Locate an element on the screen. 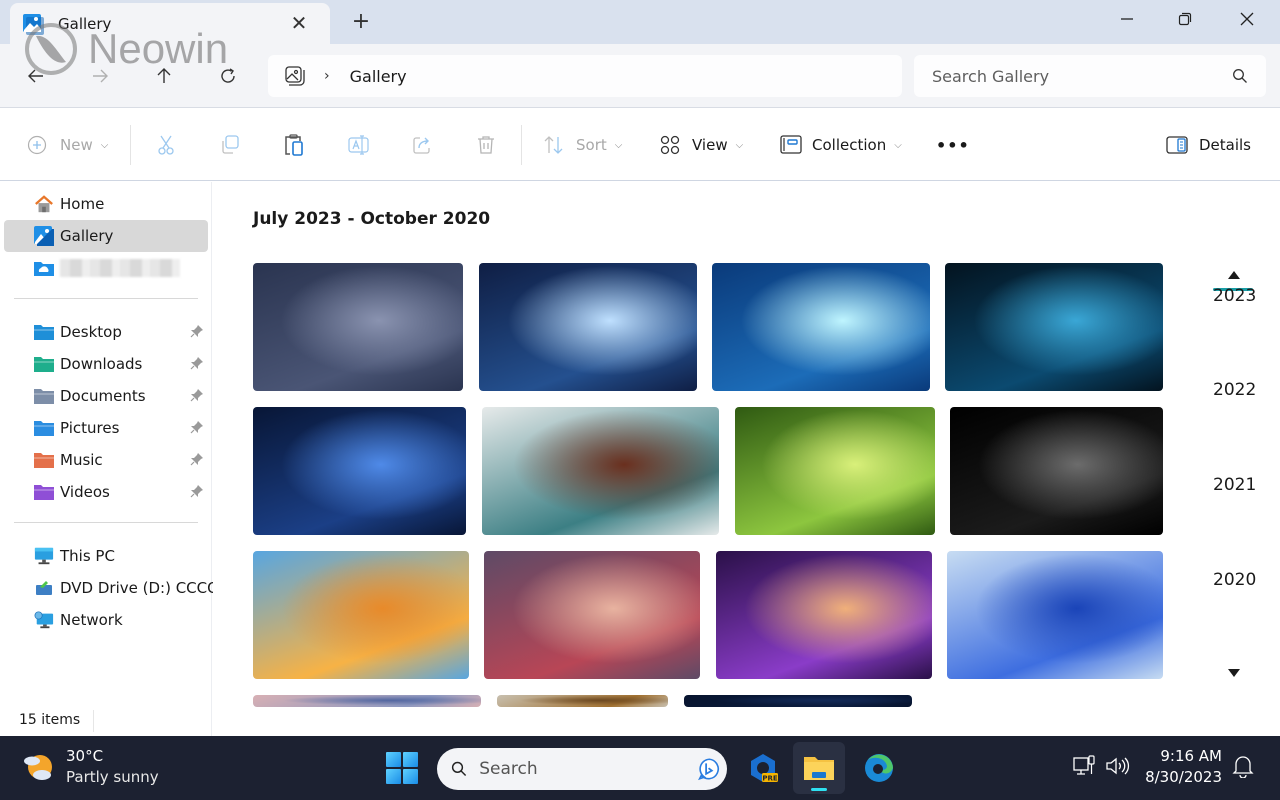 Image resolution: width=1280 pixels, height=800 pixels. start-button is located at coordinates (402, 768).